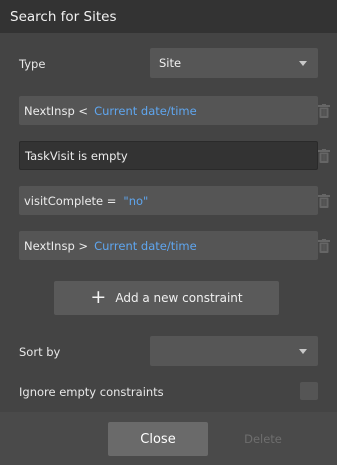 The image size is (337, 465). I want to click on add-constraint-label: Add a new constraint, so click(179, 298).